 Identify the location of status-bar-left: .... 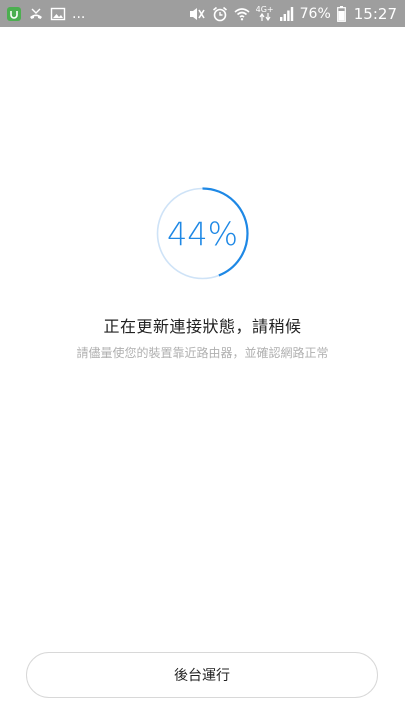
(45, 14).